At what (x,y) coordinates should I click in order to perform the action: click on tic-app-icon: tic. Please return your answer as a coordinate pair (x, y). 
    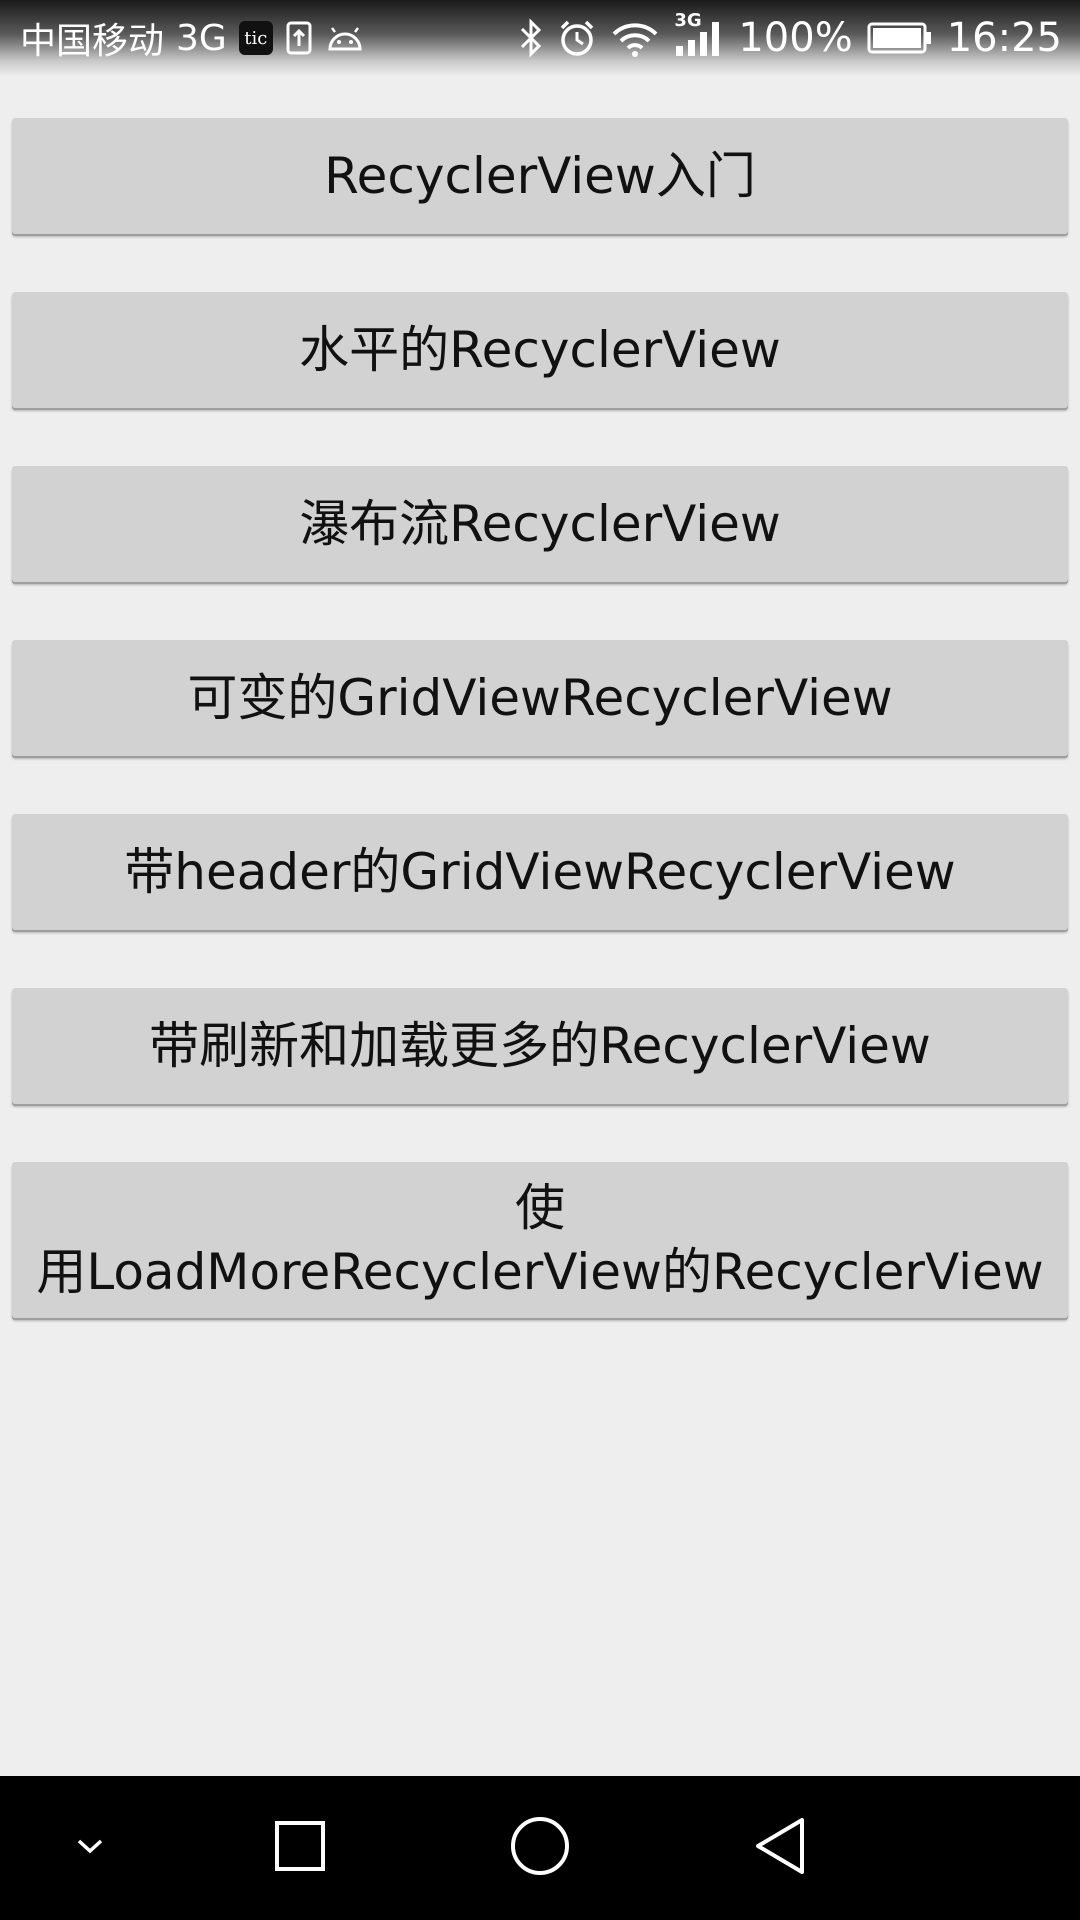
    Looking at the image, I should click on (255, 38).